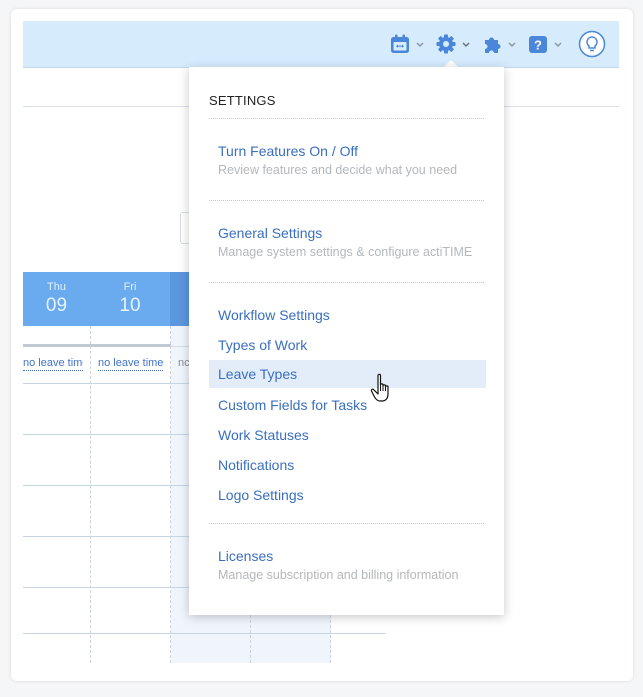 Image resolution: width=643 pixels, height=697 pixels. I want to click on menu-item-label: Leave Types, so click(258, 374).